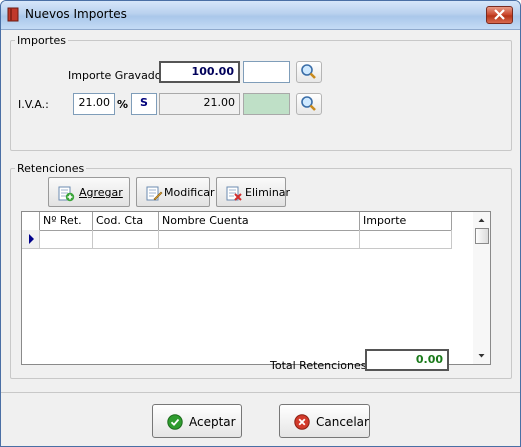 The height and width of the screenshot is (447, 521). Describe the element at coordinates (199, 104) in the screenshot. I see `iva-amount-field: 21.00` at that location.